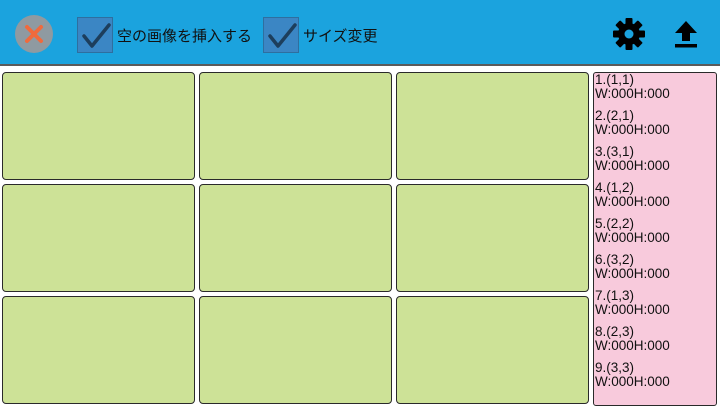 This screenshot has width=720, height=408. Describe the element at coordinates (615, 115) in the screenshot. I see `cell-position-label: 2.(2,1)` at that location.